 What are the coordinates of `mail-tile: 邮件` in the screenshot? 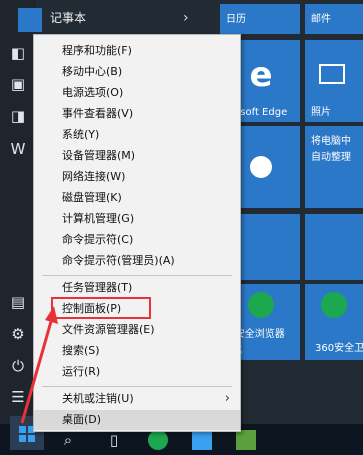 It's located at (334, 19).